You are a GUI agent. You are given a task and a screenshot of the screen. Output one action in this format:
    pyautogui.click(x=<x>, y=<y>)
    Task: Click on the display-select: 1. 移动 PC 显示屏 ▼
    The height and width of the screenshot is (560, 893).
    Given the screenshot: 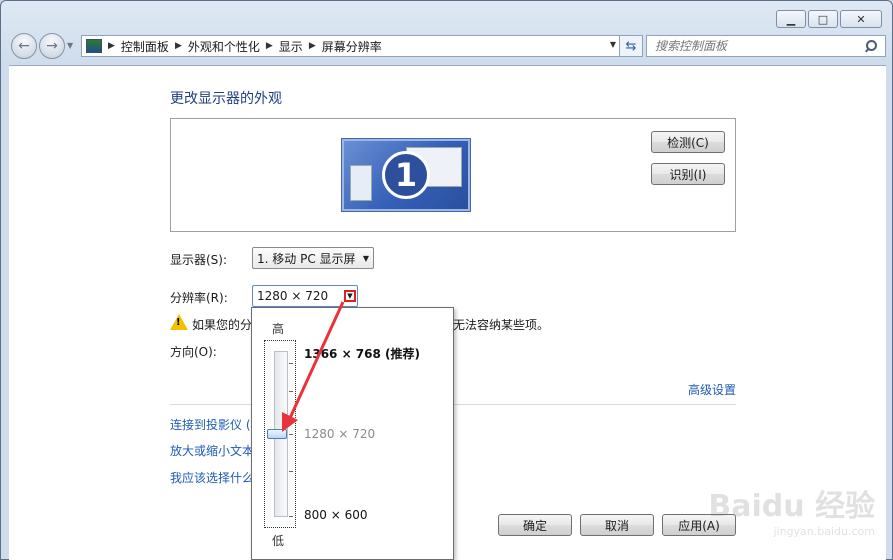 What is the action you would take?
    pyautogui.click(x=313, y=258)
    